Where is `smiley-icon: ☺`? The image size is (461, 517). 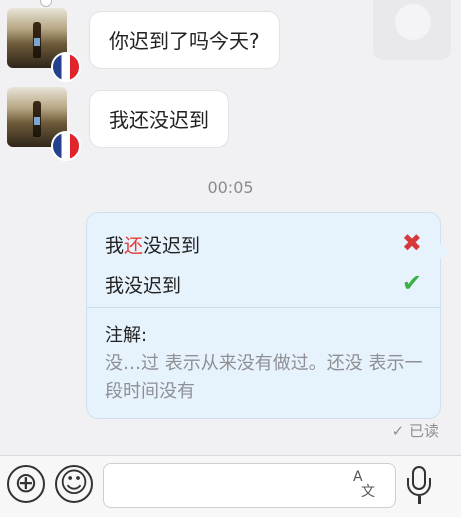
smiley-icon: ☺ is located at coordinates (74, 482).